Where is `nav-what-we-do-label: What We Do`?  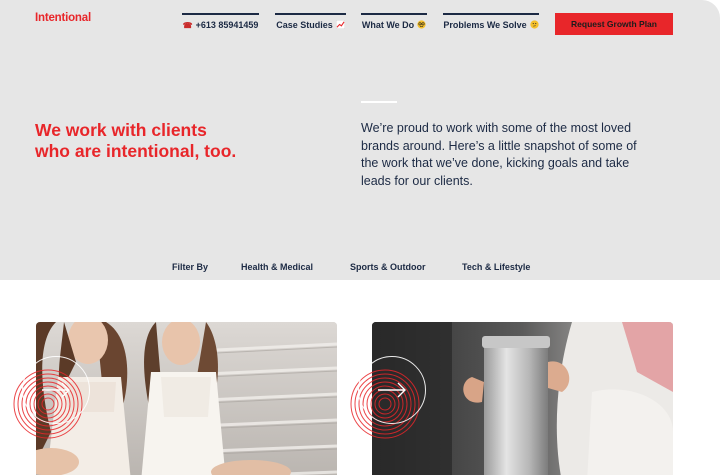 nav-what-we-do-label: What We Do is located at coordinates (388, 25).